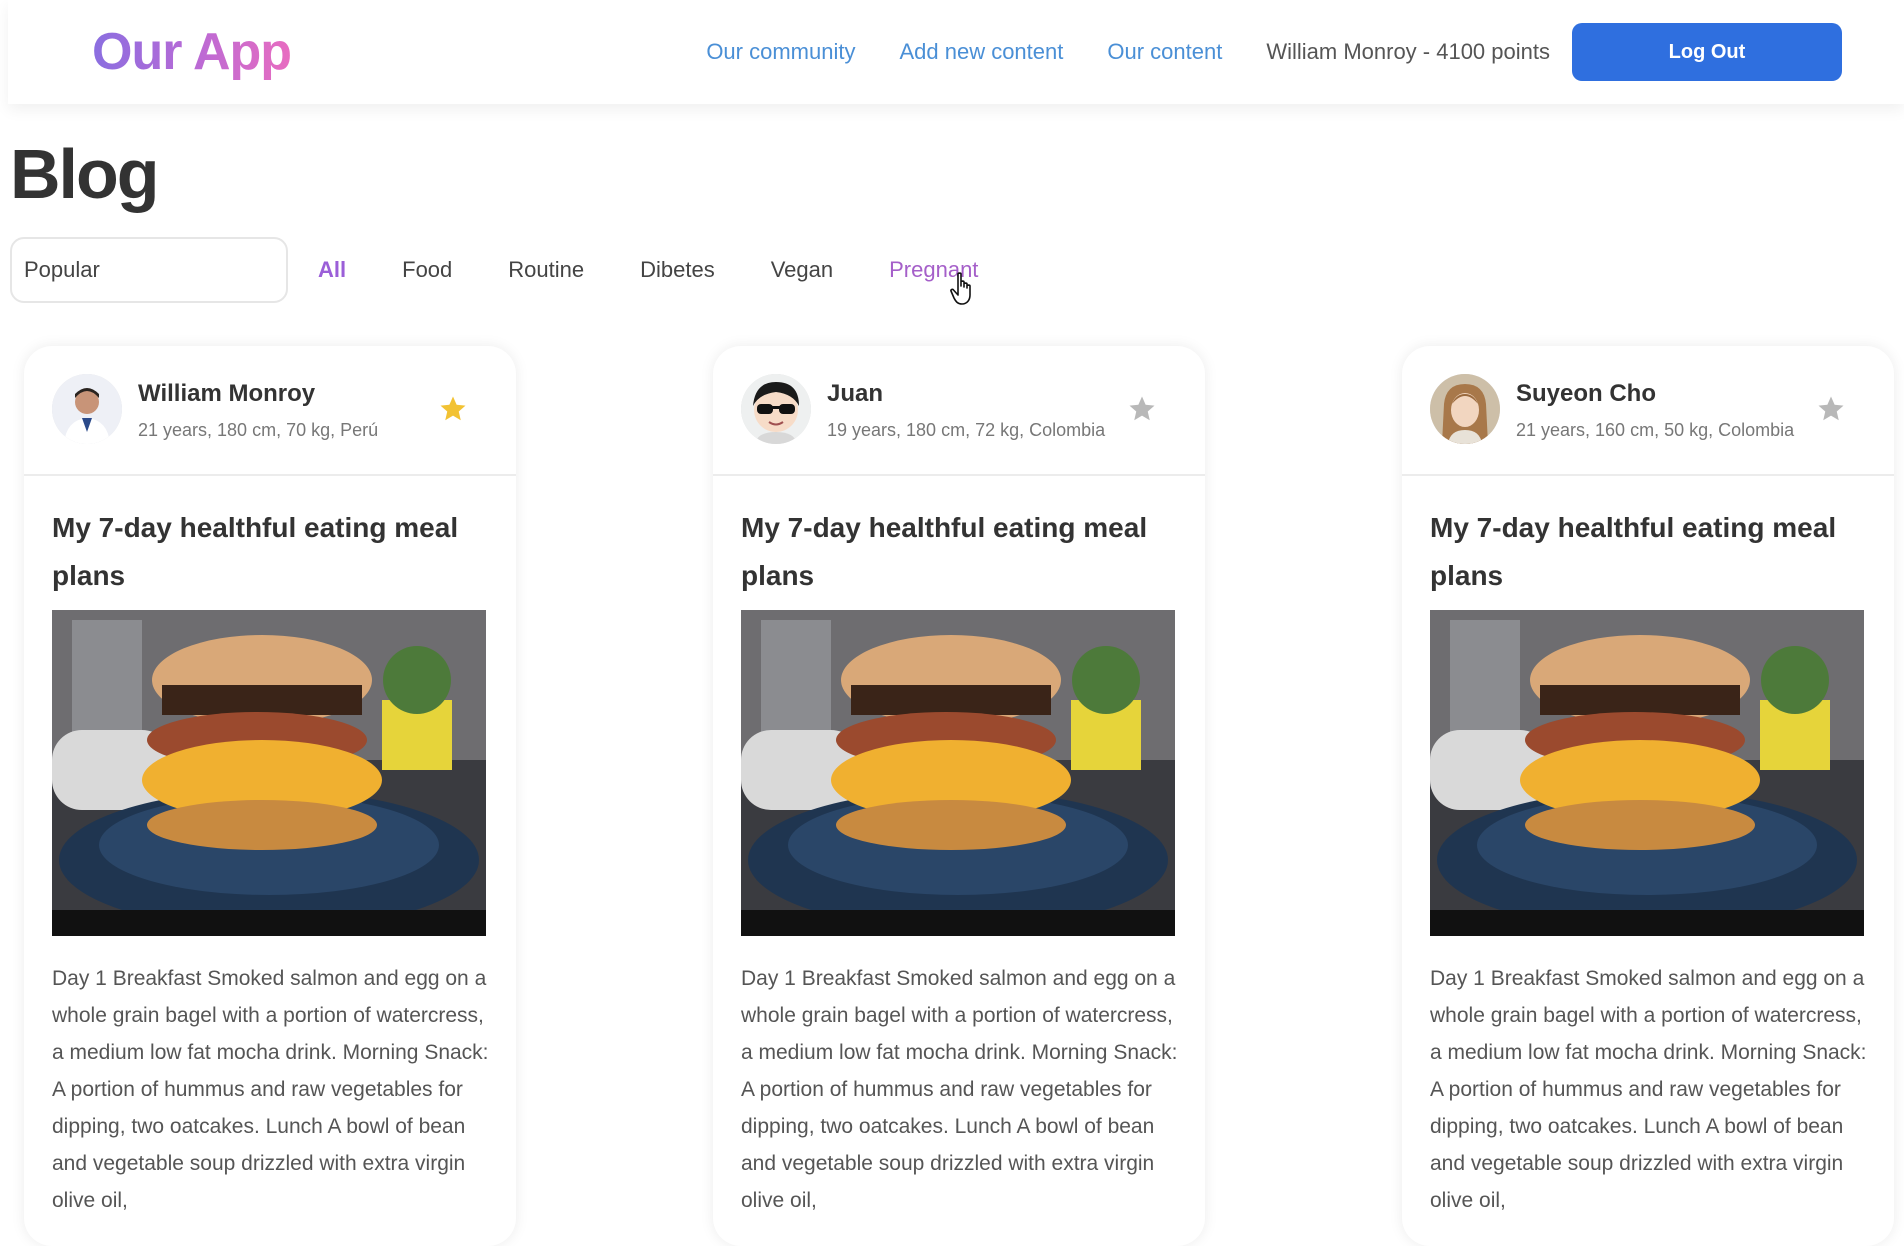 The image size is (1904, 1246). I want to click on nav-our-community: Our community, so click(780, 52).